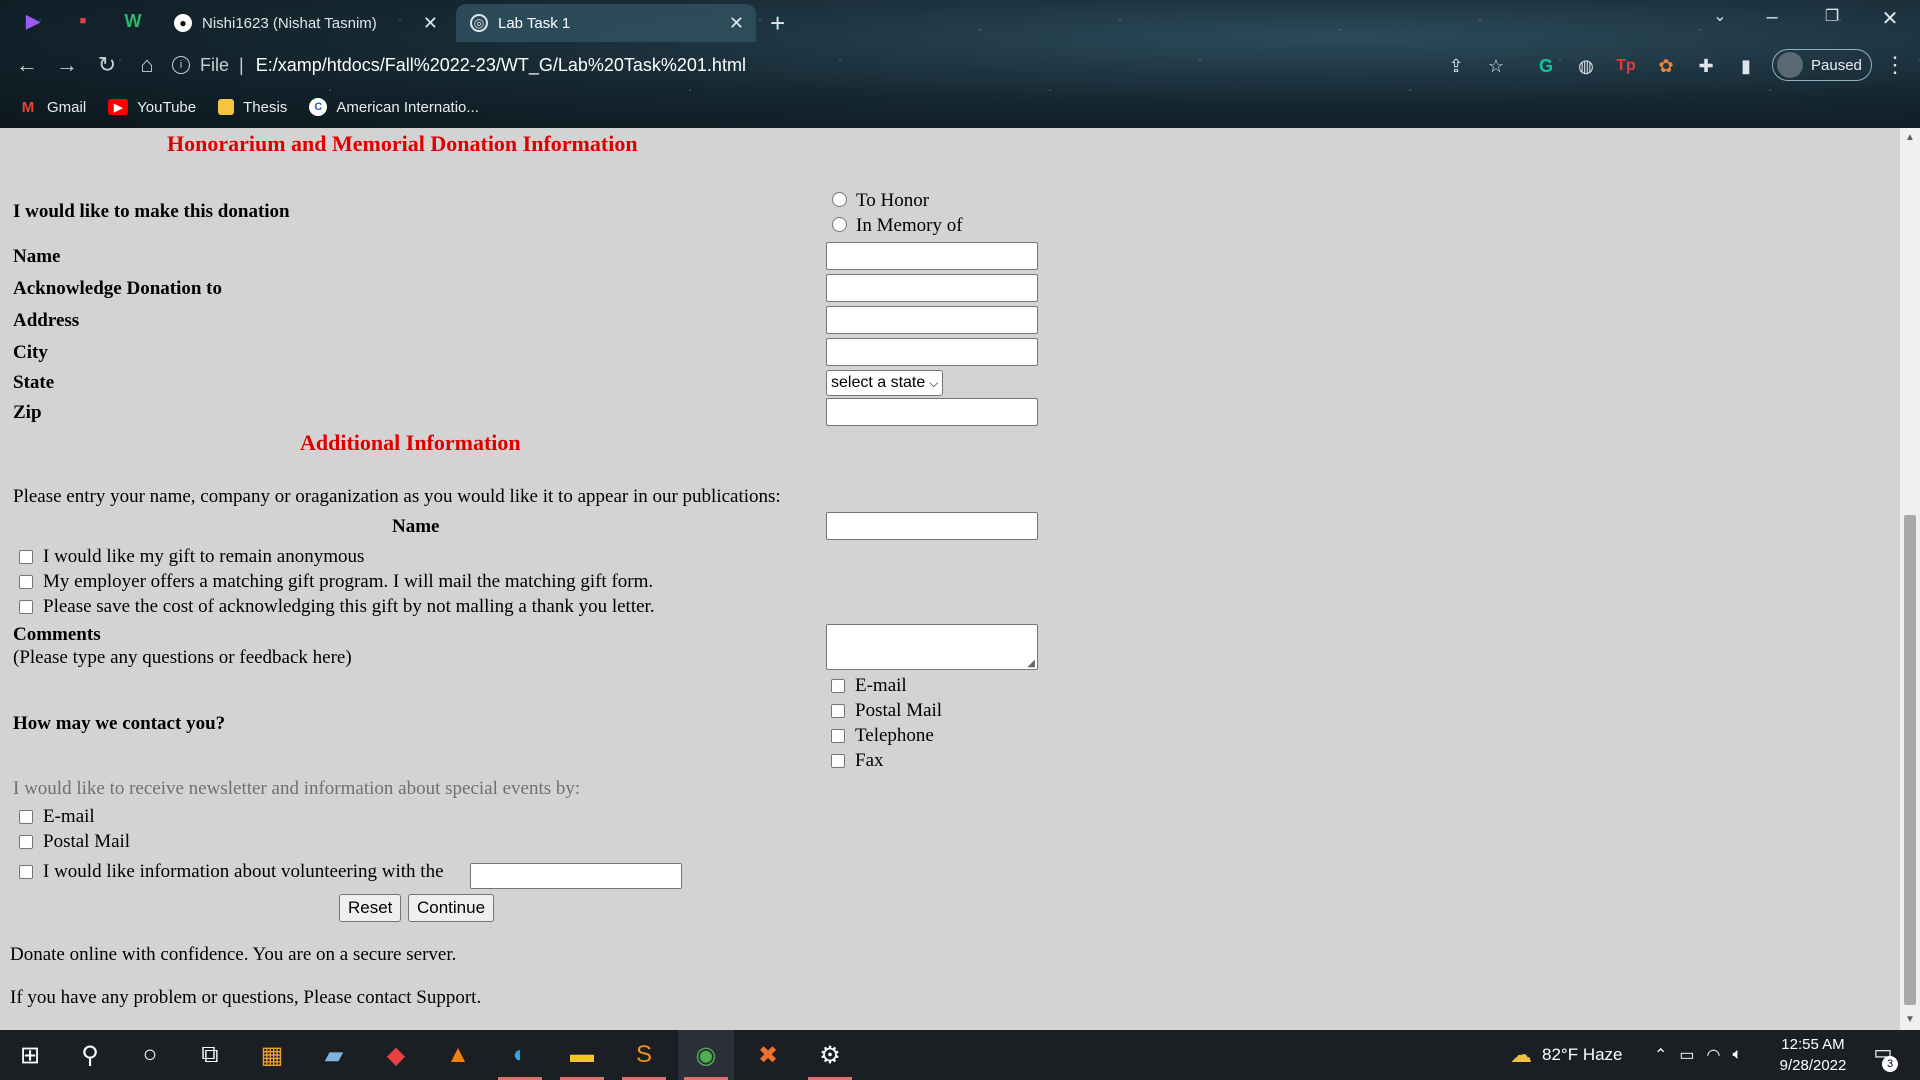  I want to click on battery-icon: ▭, so click(1686, 1055).